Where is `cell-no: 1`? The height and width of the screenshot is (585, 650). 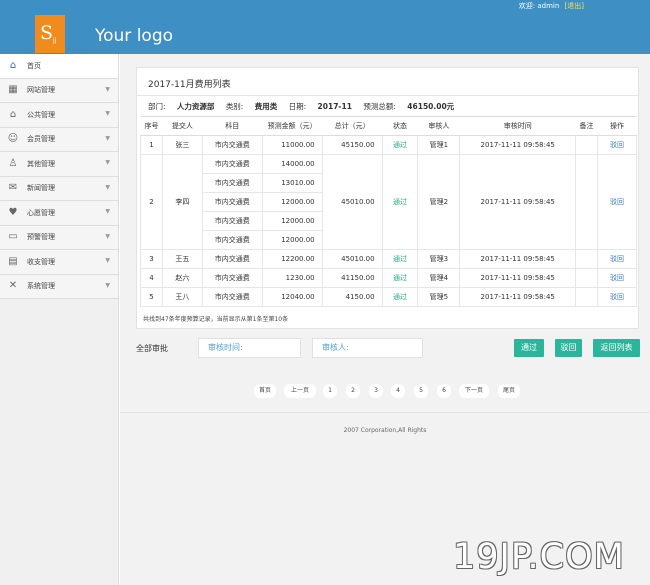
cell-no: 1 is located at coordinates (151, 145).